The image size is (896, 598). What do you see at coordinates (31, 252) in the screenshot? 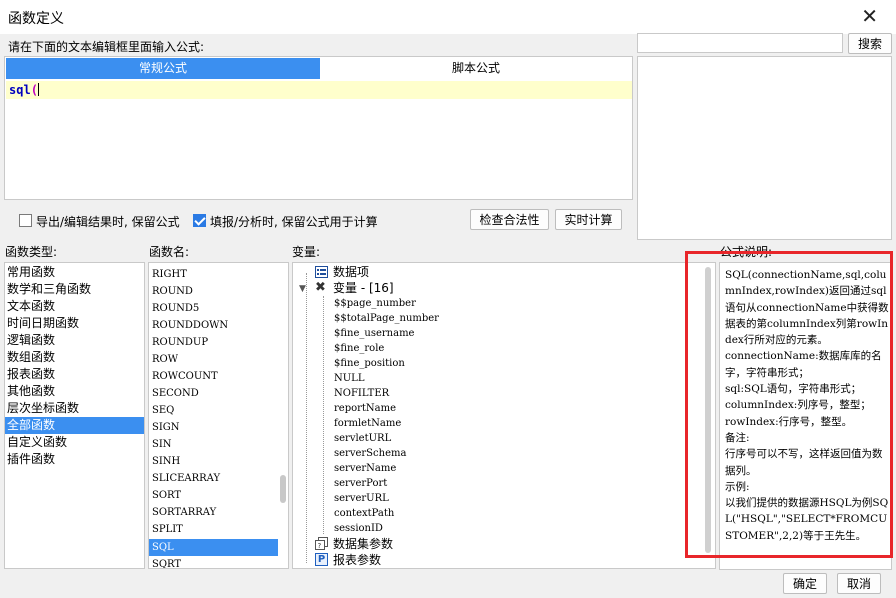
I see `func-types-header: 函数类型:` at bounding box center [31, 252].